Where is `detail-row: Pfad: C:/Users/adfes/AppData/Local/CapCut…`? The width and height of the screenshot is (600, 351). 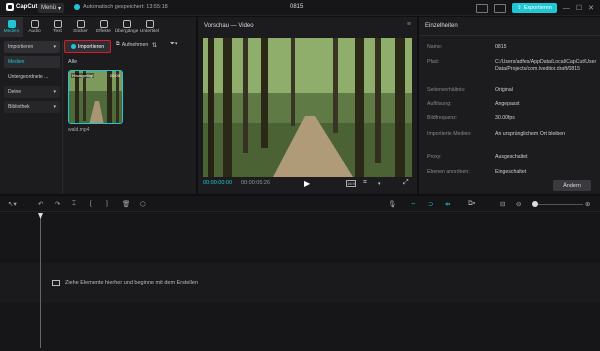
detail-row: Pfad: C:/Users/adfes/AppData/Local/CapCut… is located at coordinates (512, 65).